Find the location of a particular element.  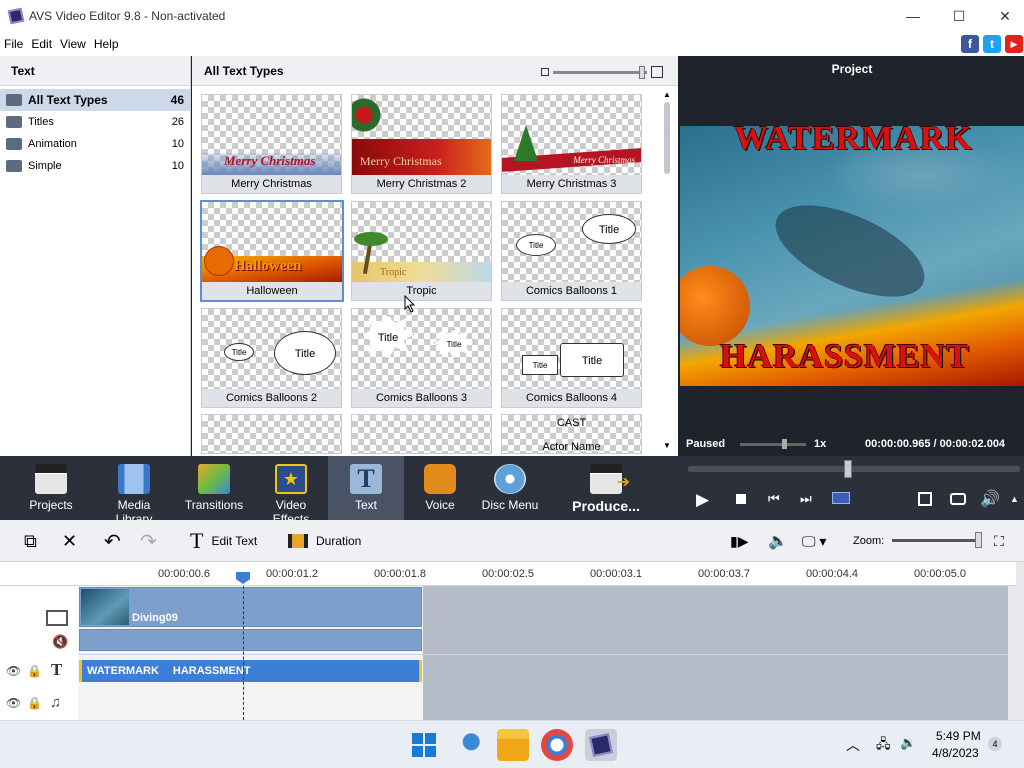

audio-mute-icon: 🔇 is located at coordinates (60, 642).